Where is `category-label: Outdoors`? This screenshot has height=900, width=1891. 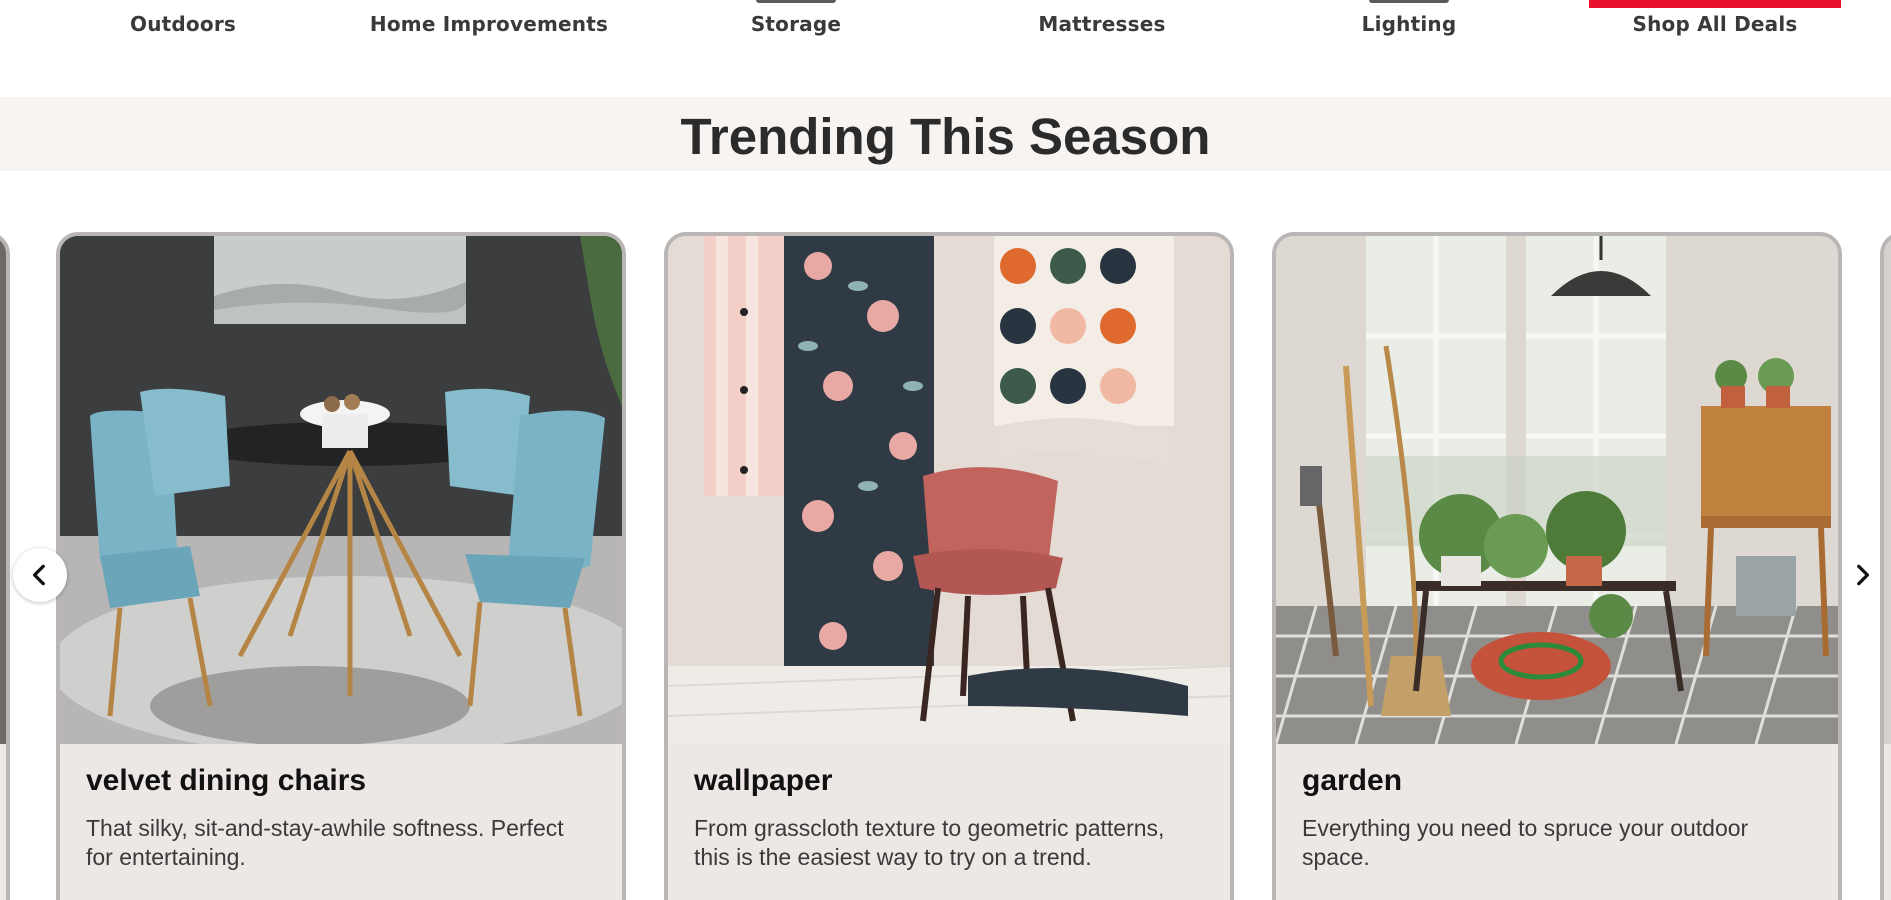 category-label: Outdoors is located at coordinates (183, 24).